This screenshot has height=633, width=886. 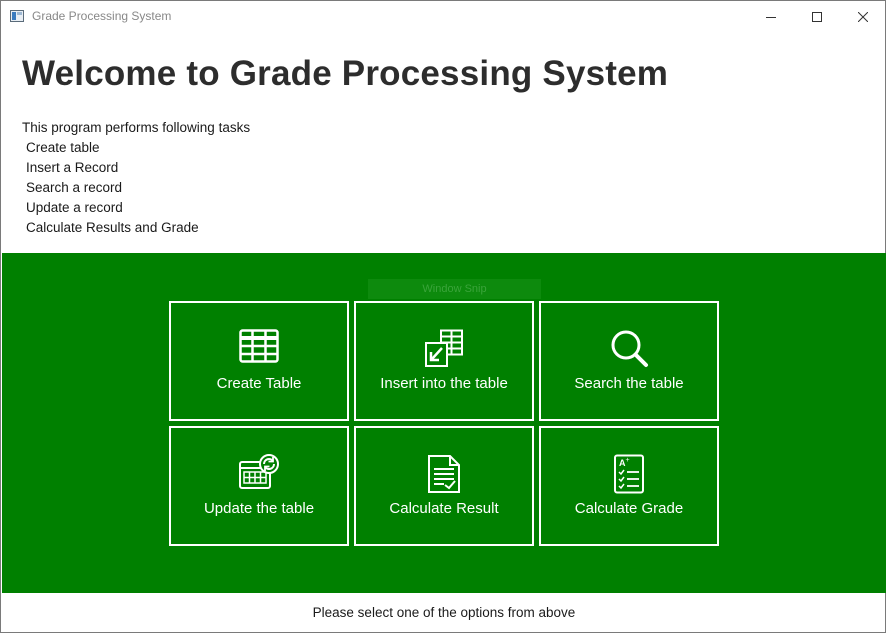 I want to click on table-grid-icon, so click(x=259, y=346).